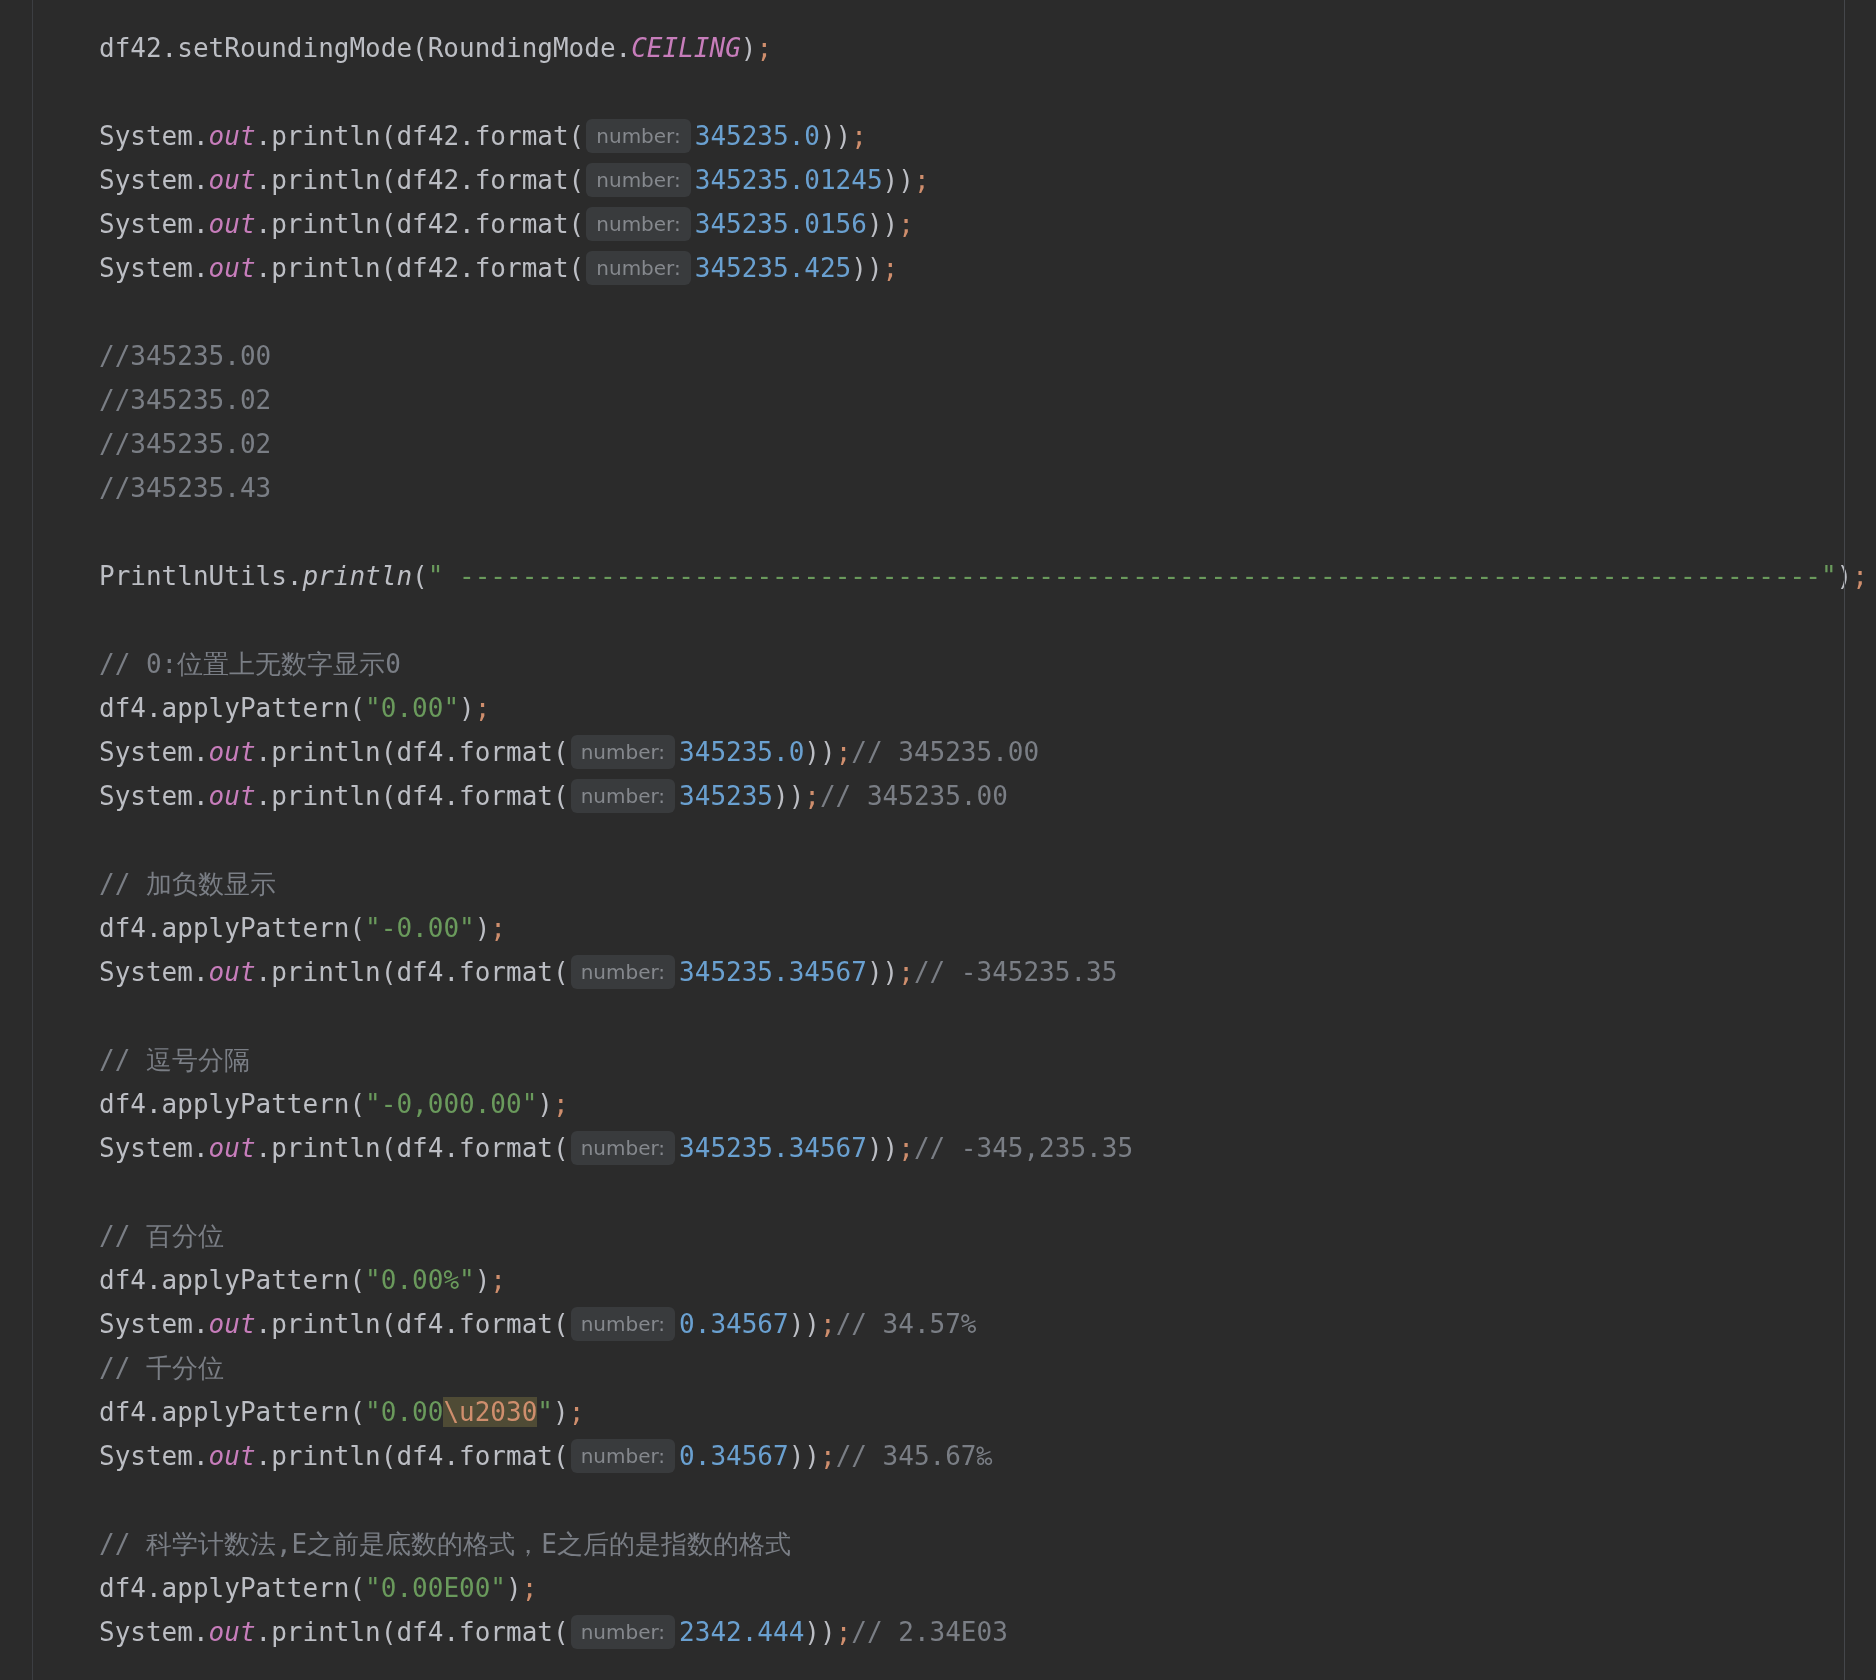 This screenshot has width=1876, height=1680. What do you see at coordinates (302, 928) in the screenshot?
I see `code-text: df4.applyPattern("-0.00");` at bounding box center [302, 928].